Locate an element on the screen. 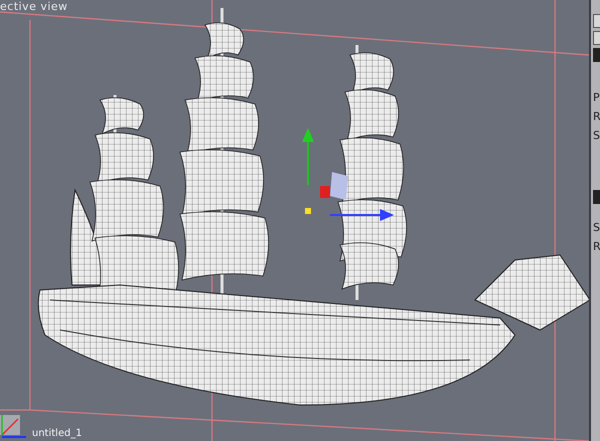 The height and width of the screenshot is (441, 600). panel-label: P is located at coordinates (596, 98).